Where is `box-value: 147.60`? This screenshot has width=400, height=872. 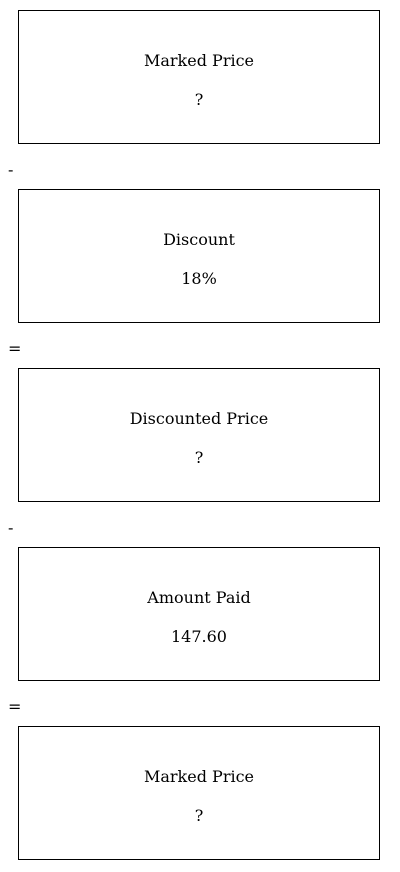
box-value: 147.60 is located at coordinates (199, 636).